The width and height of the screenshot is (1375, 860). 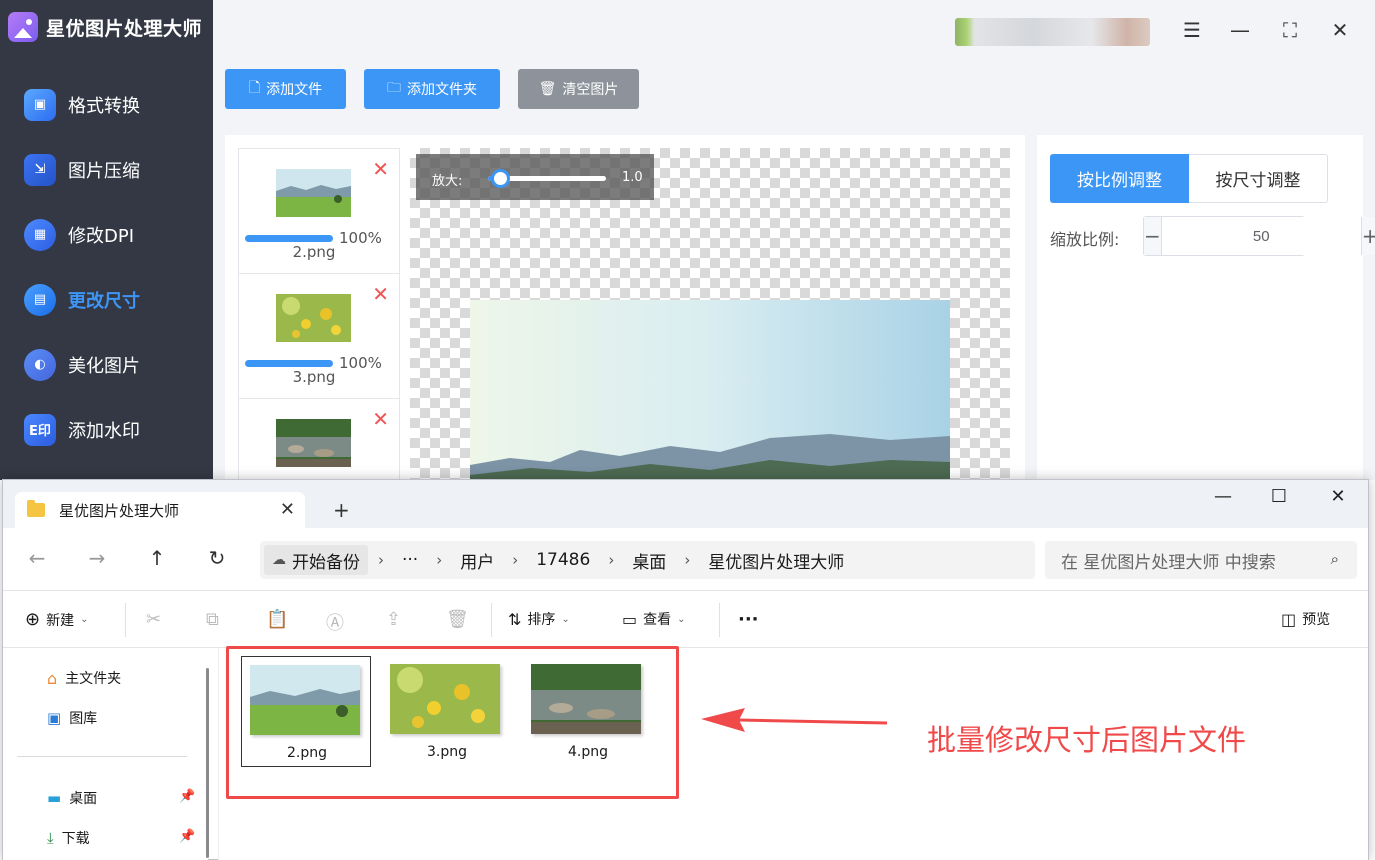 What do you see at coordinates (72, 798) in the screenshot?
I see `nav-desktop: ▬ 桌面` at bounding box center [72, 798].